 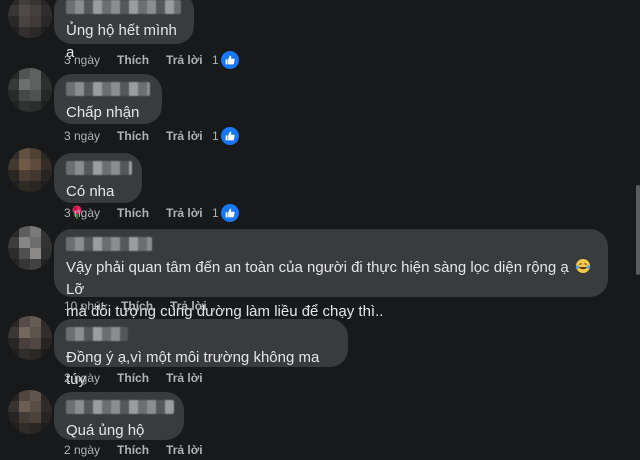 What do you see at coordinates (90, 191) in the screenshot?
I see `comment-text-content: Có nha` at bounding box center [90, 191].